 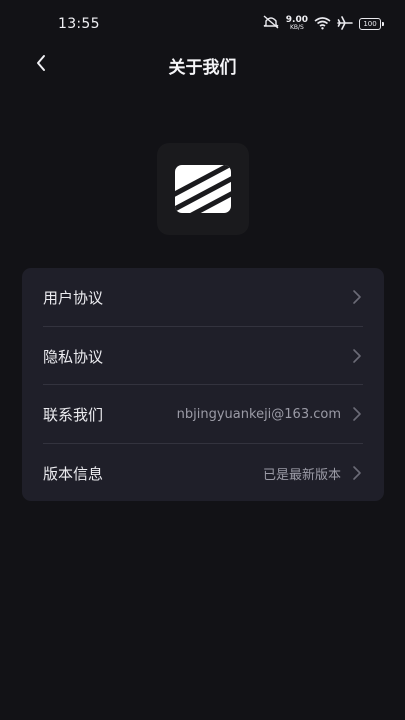 I want to click on battery-icon: 100, so click(x=371, y=24).